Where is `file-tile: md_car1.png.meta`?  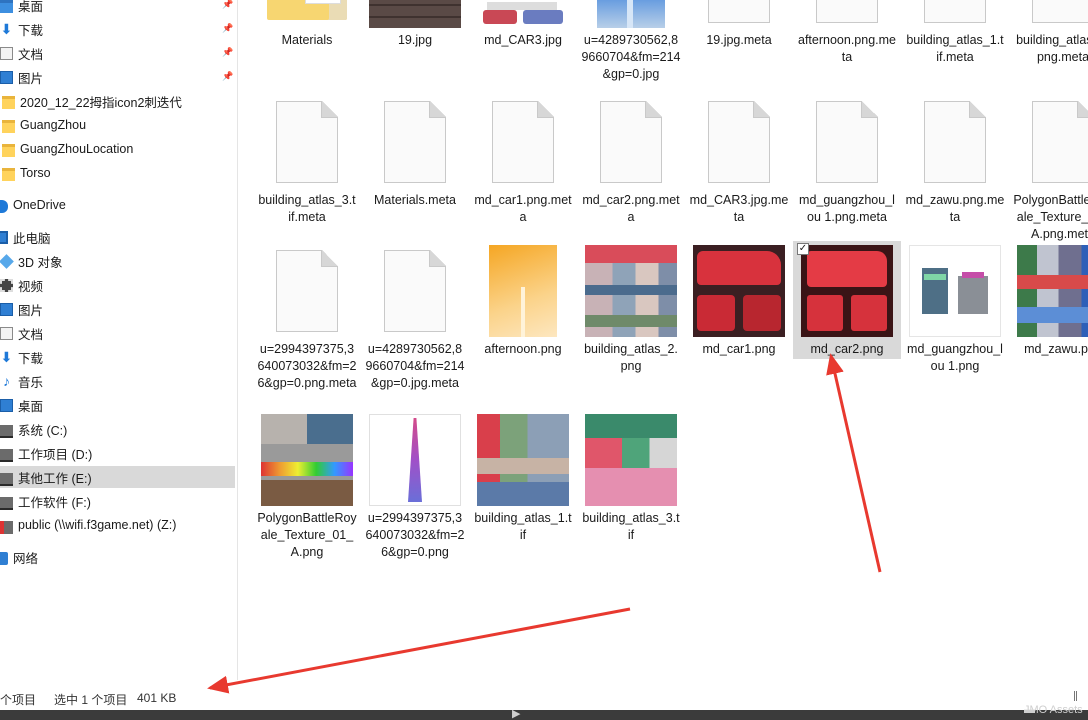 file-tile: md_car1.png.meta is located at coordinates (523, 176).